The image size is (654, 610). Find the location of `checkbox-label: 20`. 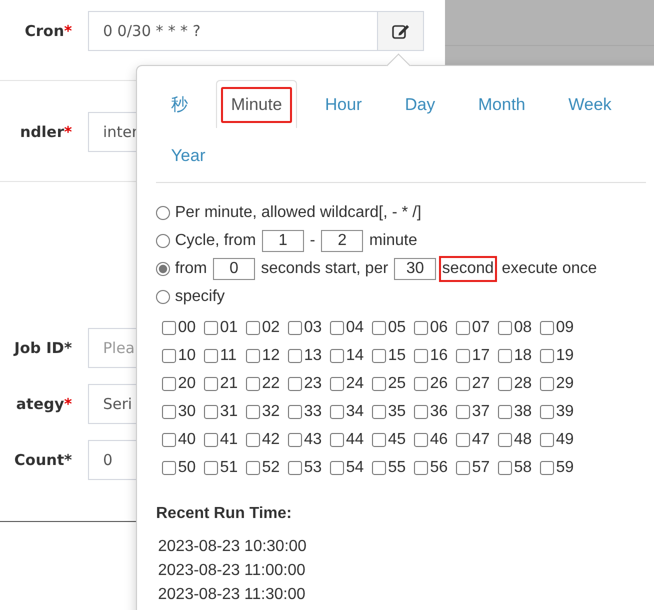

checkbox-label: 20 is located at coordinates (187, 384).